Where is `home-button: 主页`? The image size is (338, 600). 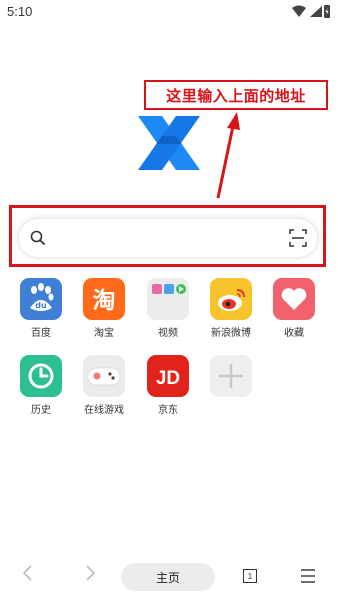 home-button: 主页 is located at coordinates (168, 577).